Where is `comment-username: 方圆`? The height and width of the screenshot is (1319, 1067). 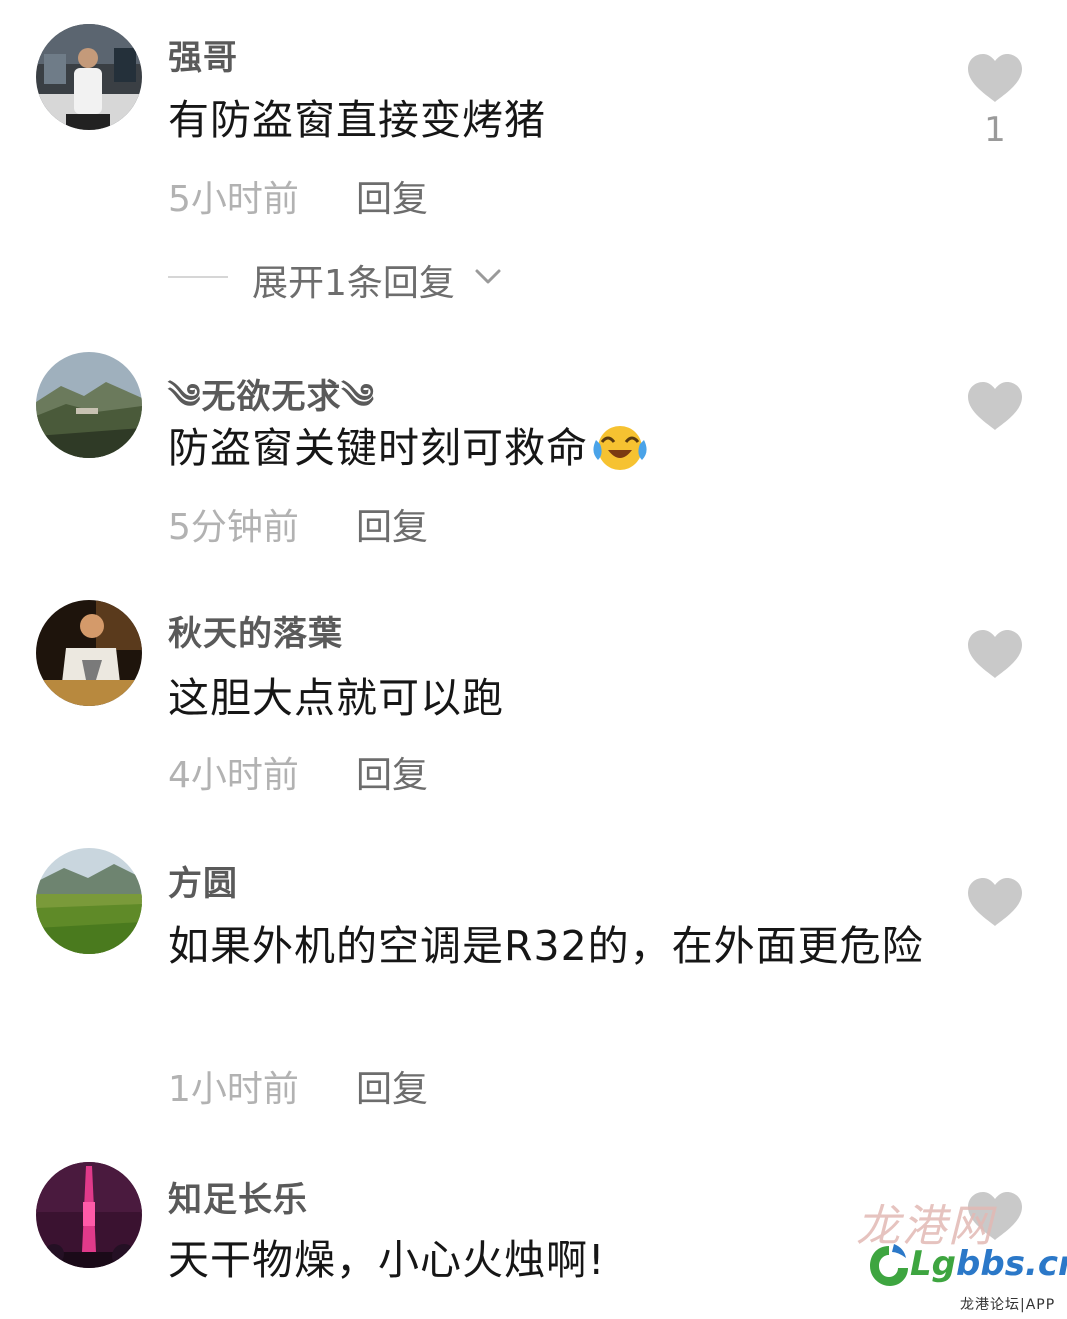
comment-username: 方圆 is located at coordinates (203, 880).